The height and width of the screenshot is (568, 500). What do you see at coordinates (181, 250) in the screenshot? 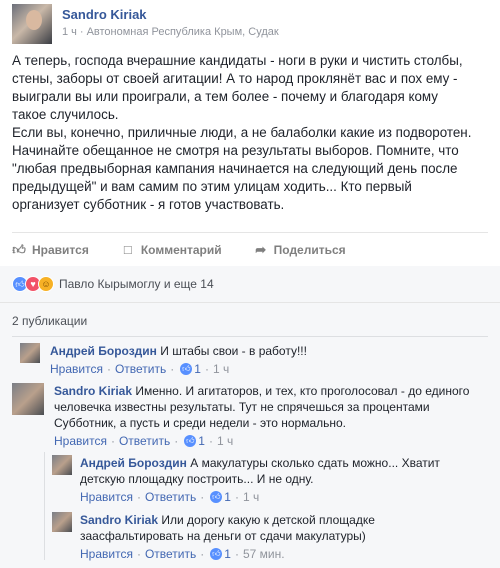
I see `comment-label: Комментарий` at bounding box center [181, 250].